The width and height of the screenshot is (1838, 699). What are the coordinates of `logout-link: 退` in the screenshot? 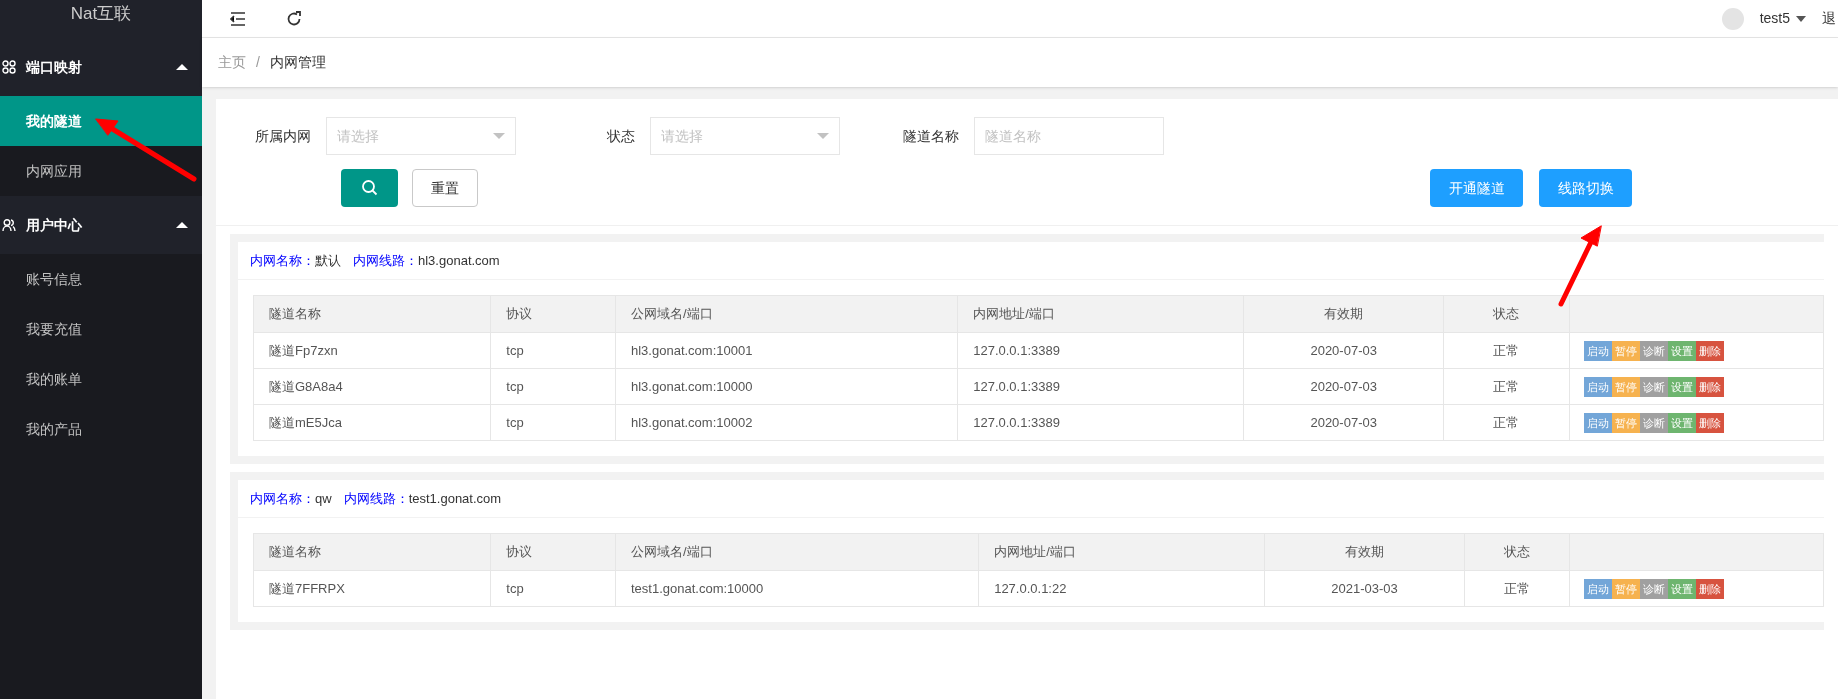 It's located at (1829, 18).